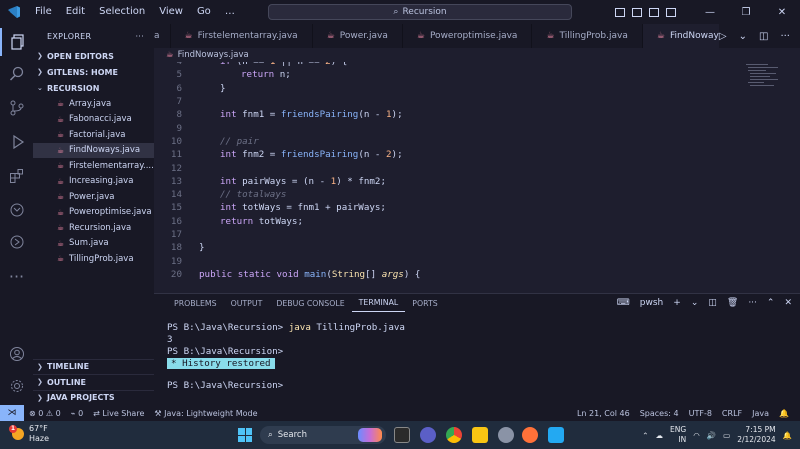  I want to click on live-share-status: ⇄ Live Share, so click(118, 413).